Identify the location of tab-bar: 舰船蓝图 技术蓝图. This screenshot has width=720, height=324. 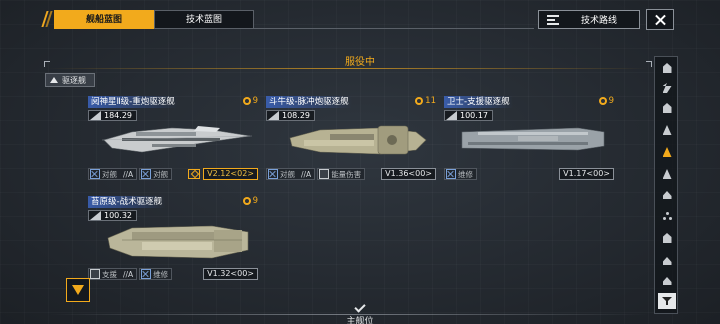
(154, 19).